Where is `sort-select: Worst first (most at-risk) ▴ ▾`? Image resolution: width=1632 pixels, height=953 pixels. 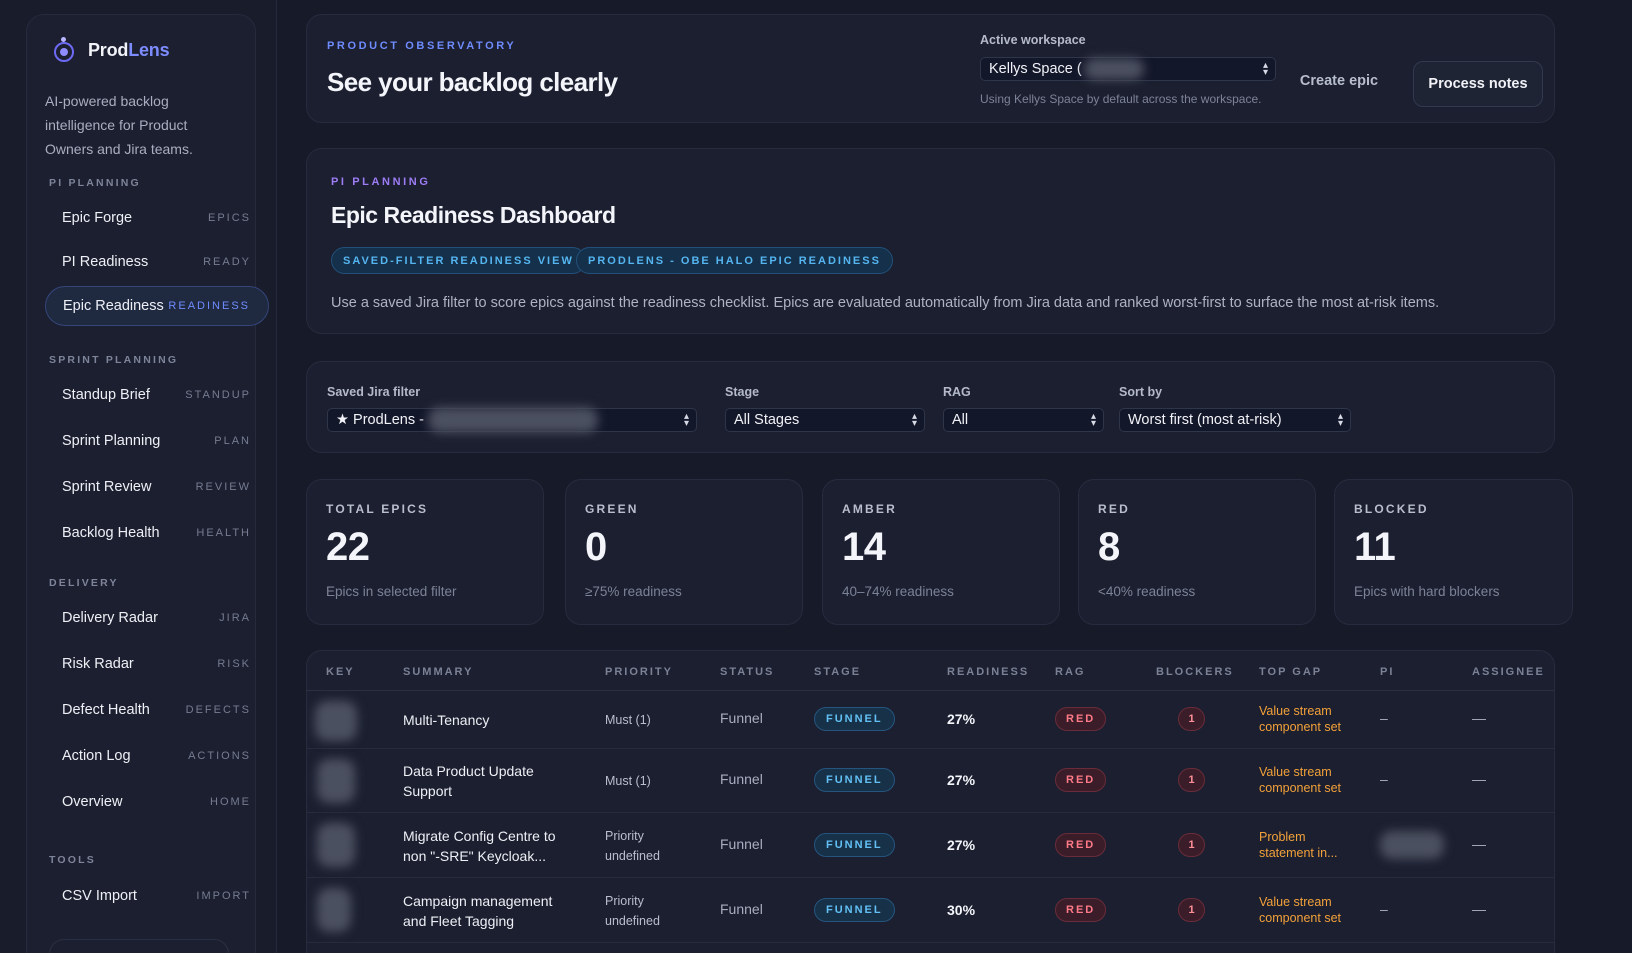 sort-select: Worst first (most at-risk) ▴ ▾ is located at coordinates (1235, 420).